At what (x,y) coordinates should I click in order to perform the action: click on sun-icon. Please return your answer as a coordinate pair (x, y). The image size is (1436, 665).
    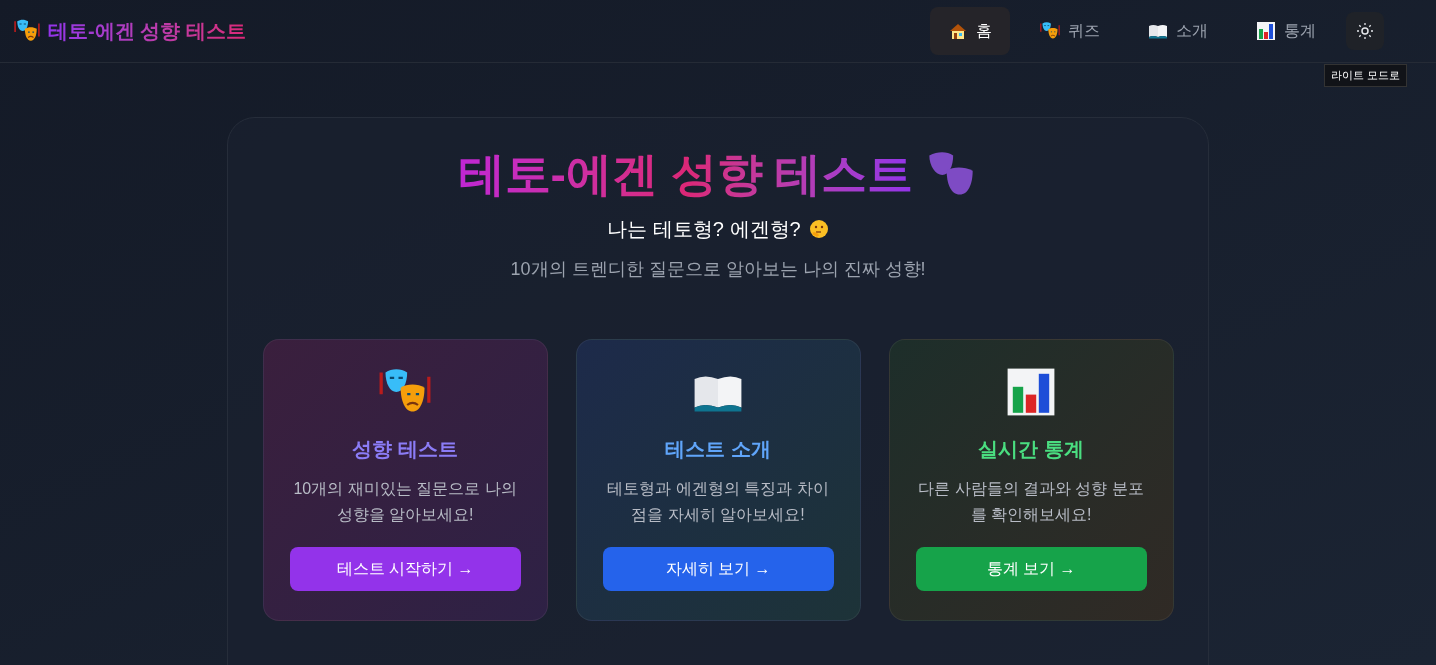
    Looking at the image, I should click on (1365, 31).